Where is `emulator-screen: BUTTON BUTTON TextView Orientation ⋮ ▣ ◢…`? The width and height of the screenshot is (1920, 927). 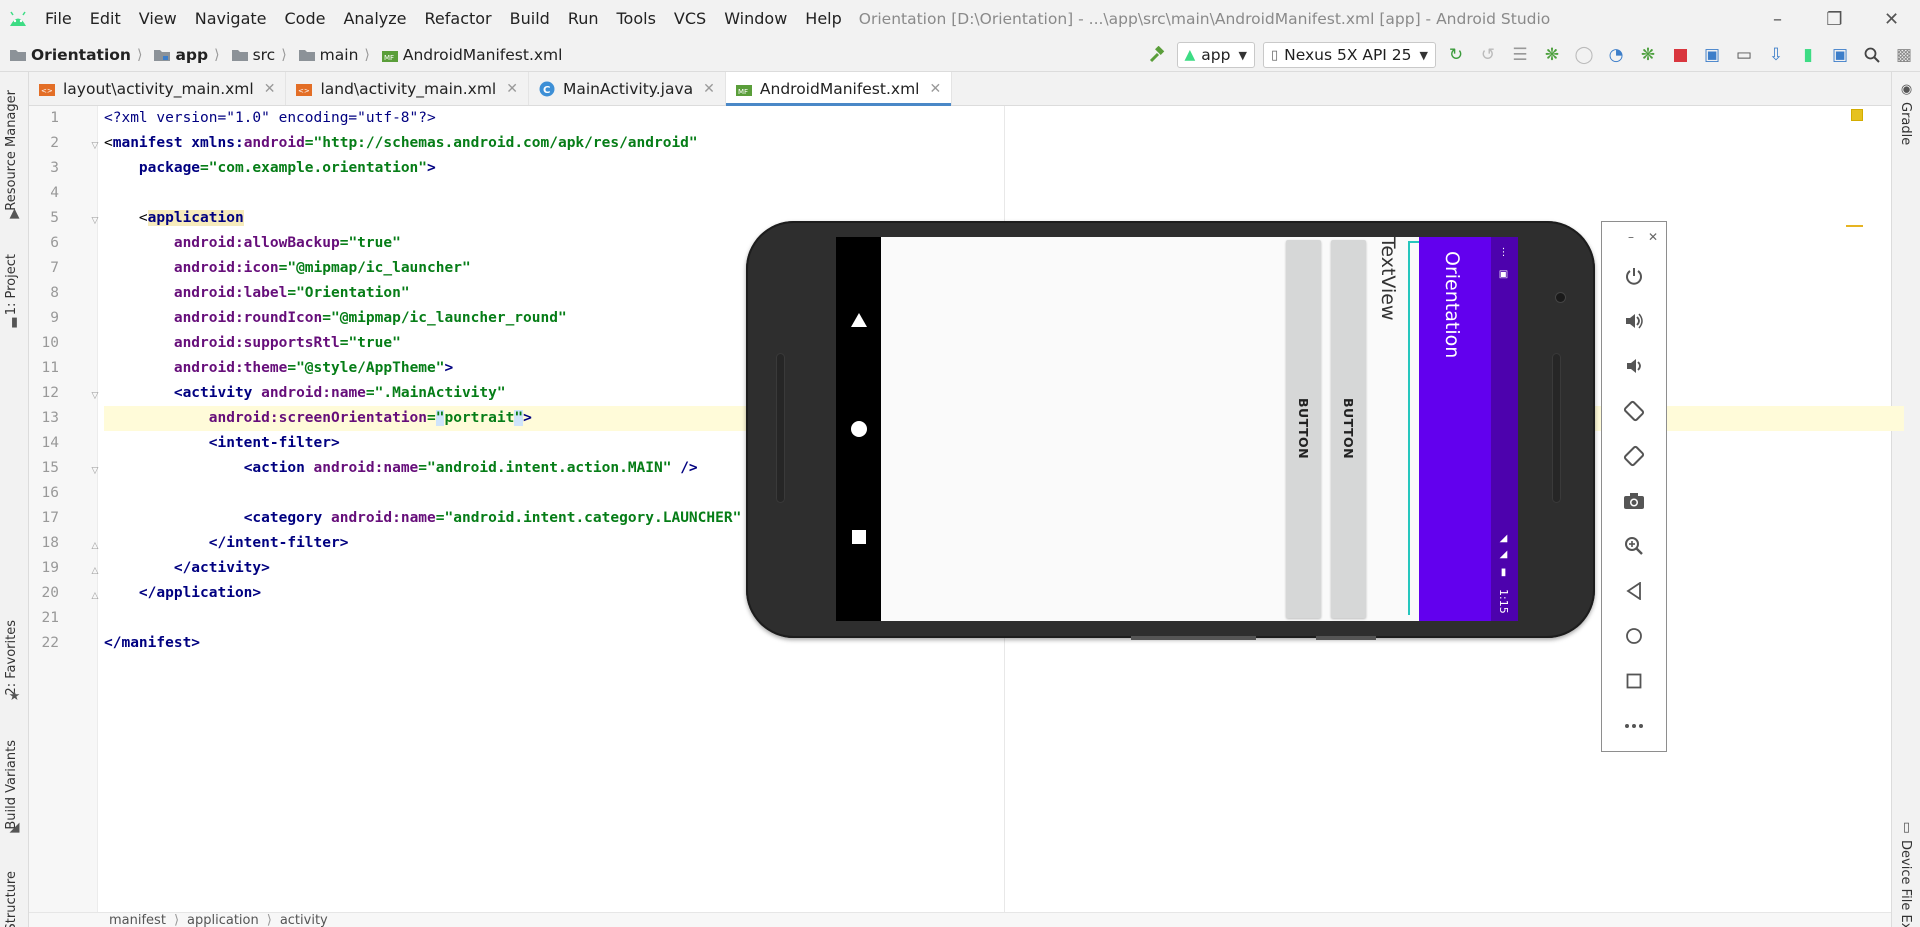 emulator-screen: BUTTON BUTTON TextView Orientation ⋮ ▣ ◢… is located at coordinates (1177, 429).